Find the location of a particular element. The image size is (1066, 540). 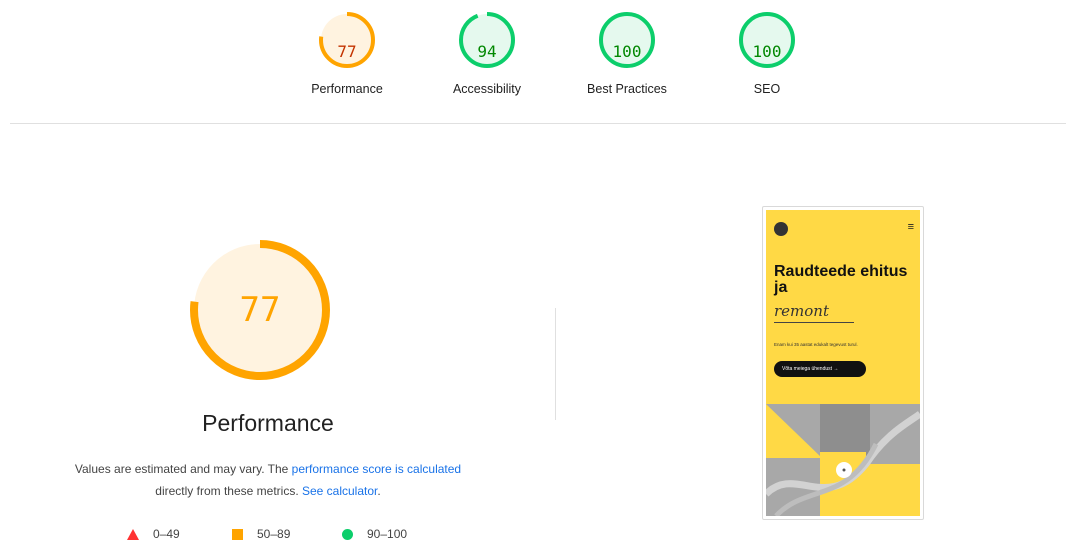

gauge-performance: 77 Performance is located at coordinates (347, 53).